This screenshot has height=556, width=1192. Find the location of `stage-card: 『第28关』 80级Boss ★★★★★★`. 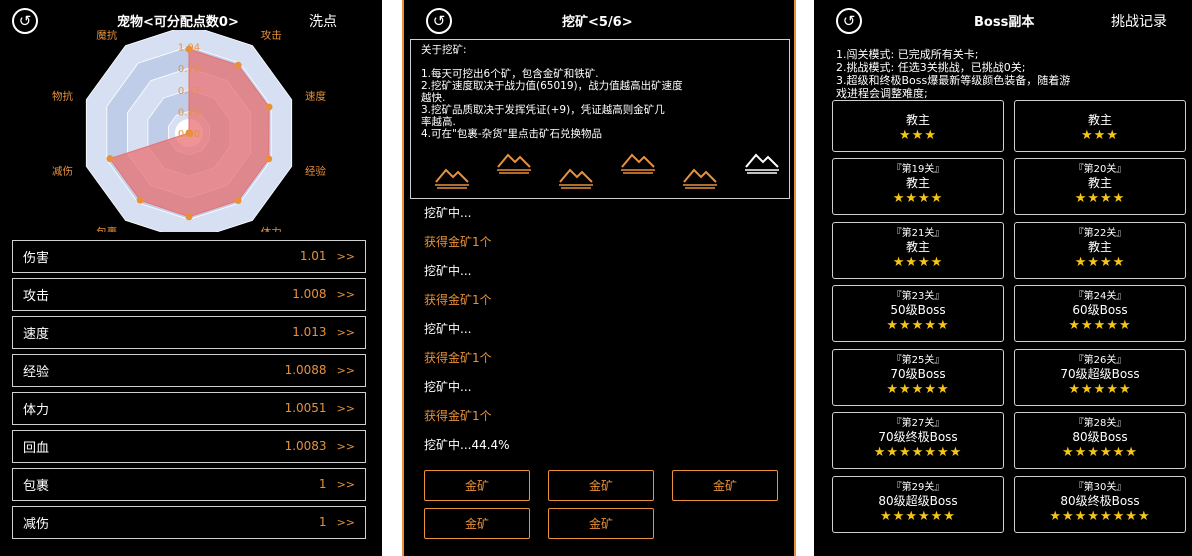

stage-card: 『第28关』 80级Boss ★★★★★★ is located at coordinates (1100, 440).